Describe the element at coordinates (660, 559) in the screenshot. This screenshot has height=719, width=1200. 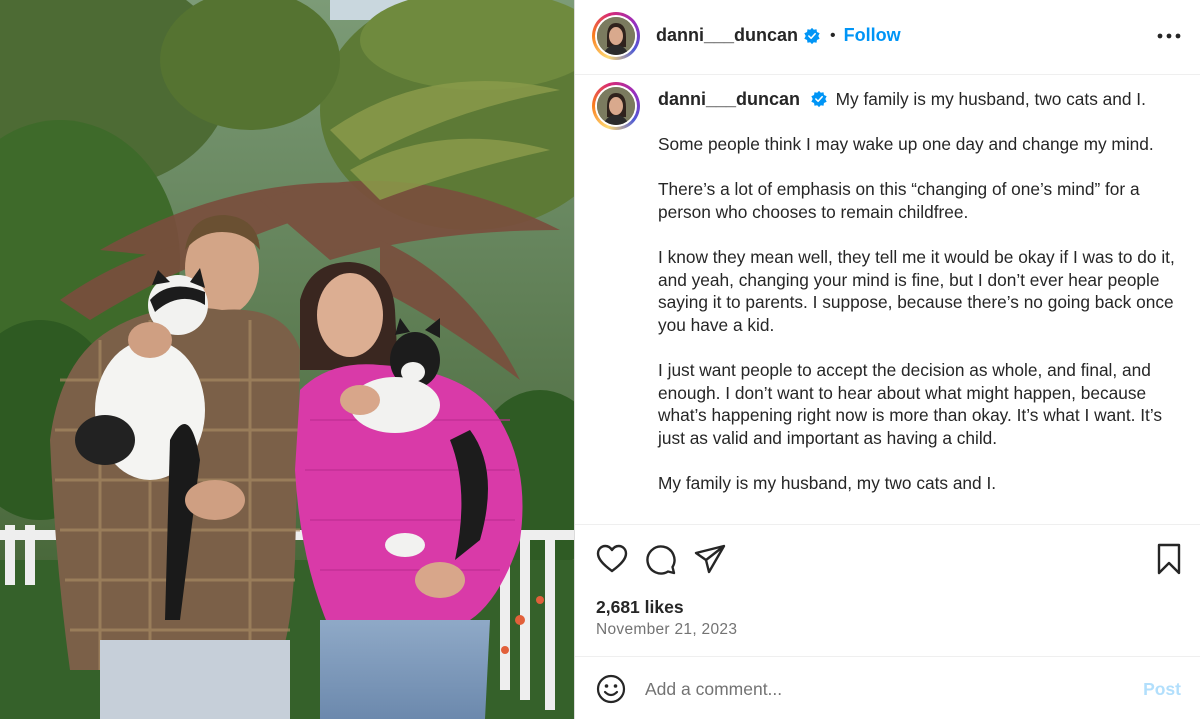
I see `comment-icon` at that location.